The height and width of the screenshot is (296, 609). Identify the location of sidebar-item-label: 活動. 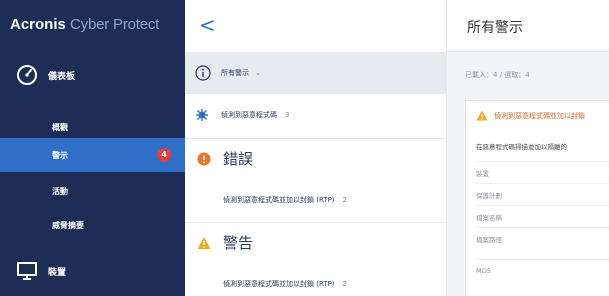
(60, 191).